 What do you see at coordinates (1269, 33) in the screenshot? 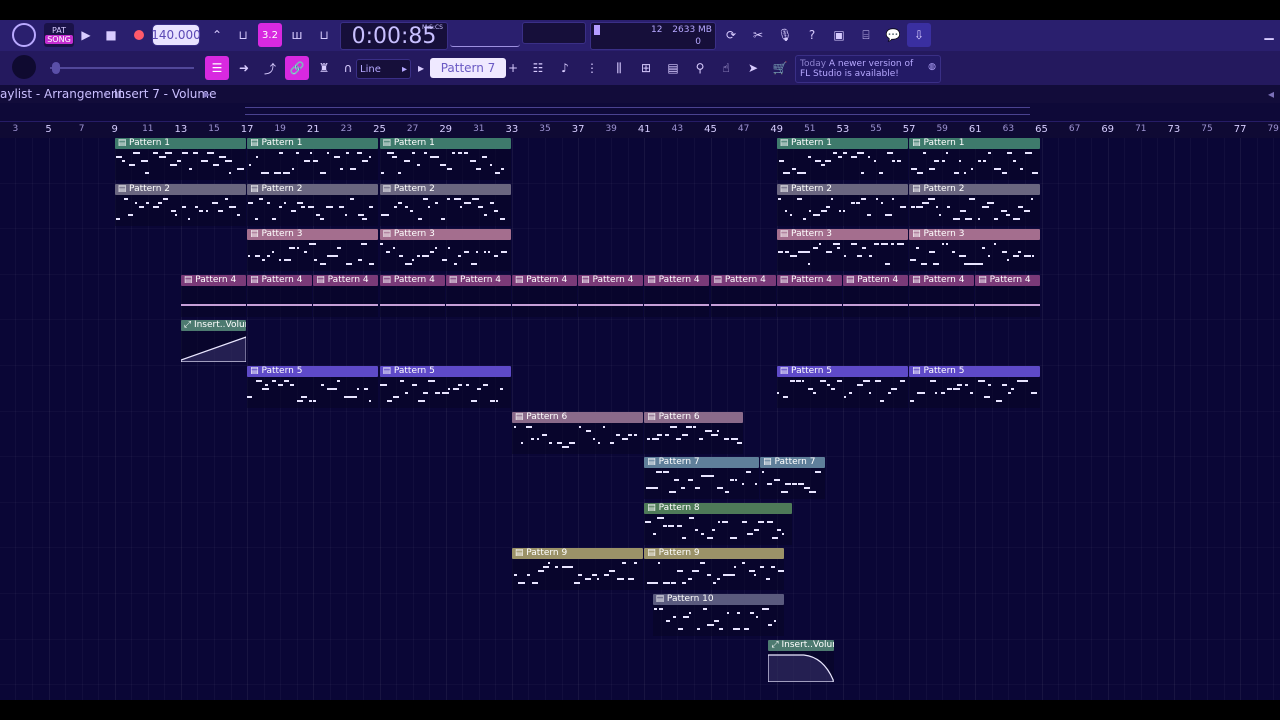
I see `minimize-button: ▁` at bounding box center [1269, 33].